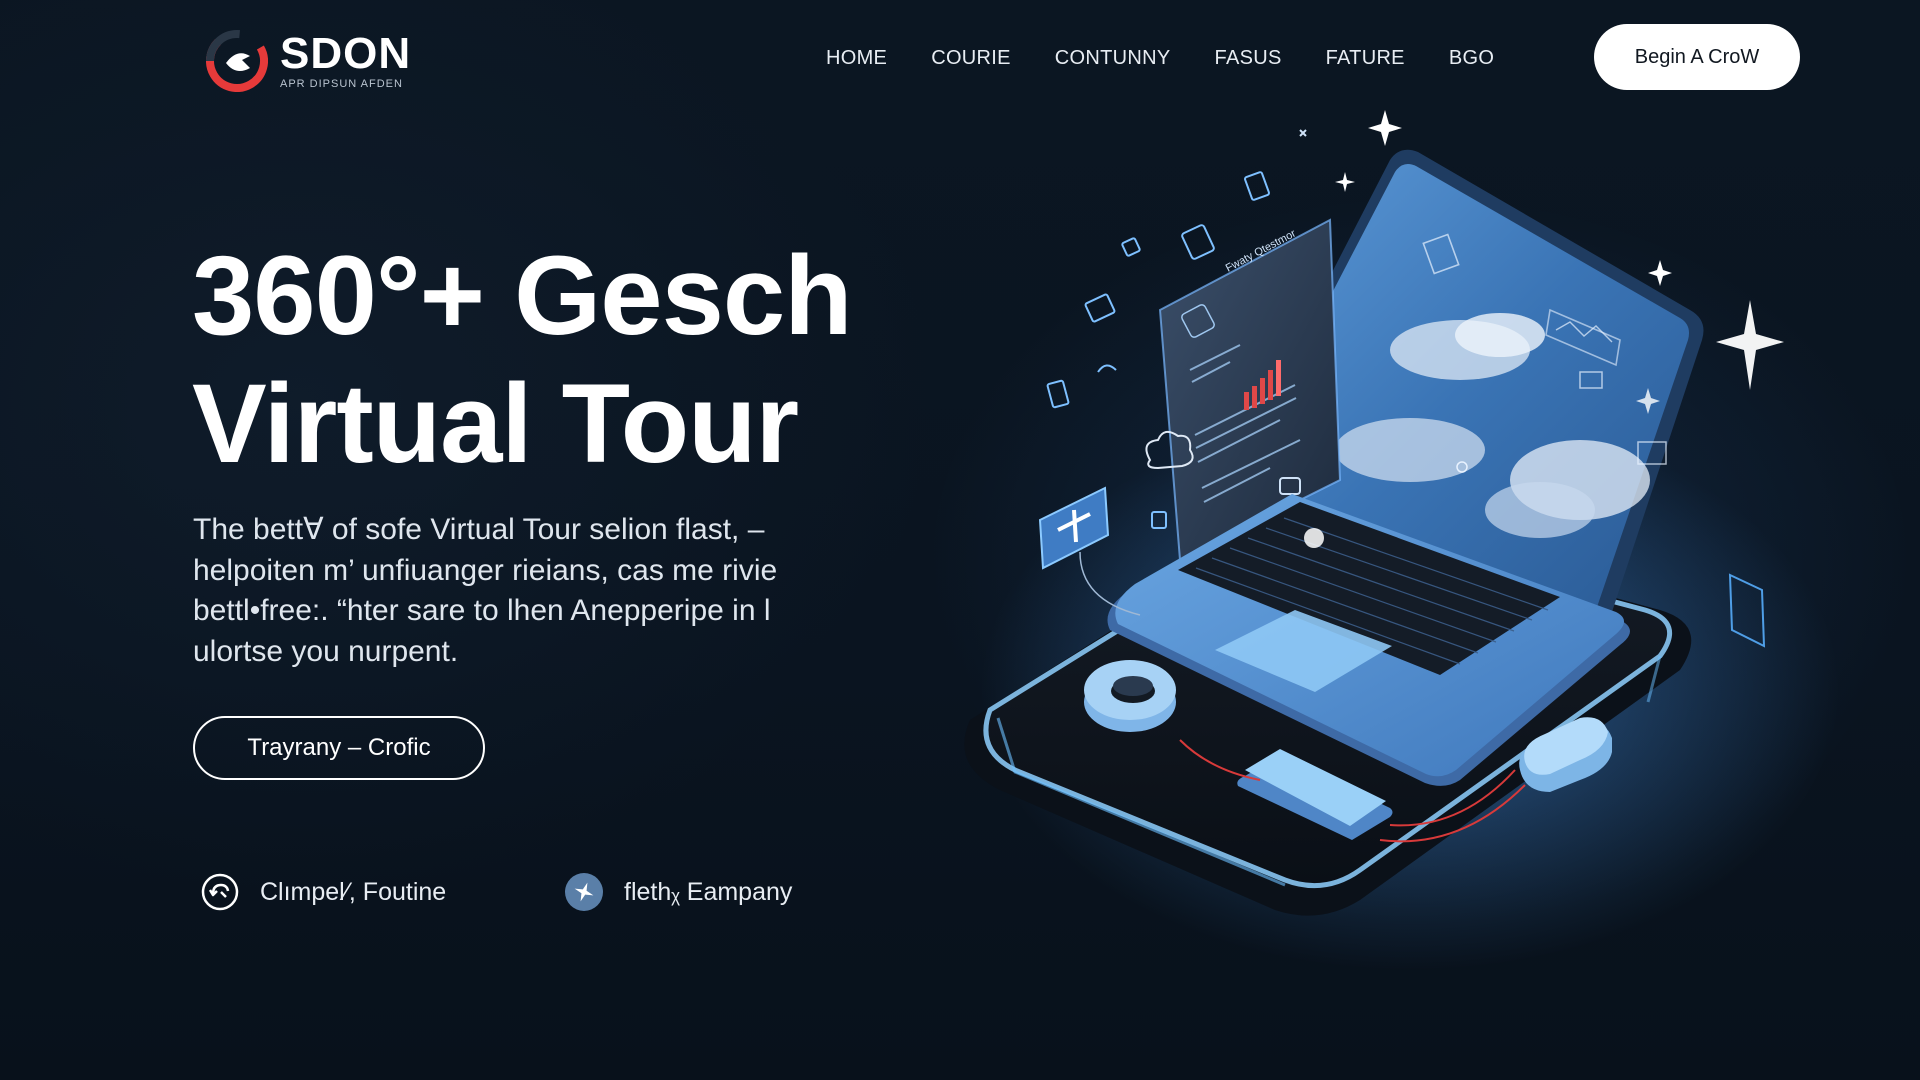  Describe the element at coordinates (346, 53) in the screenshot. I see `brand-name: SDON` at that location.